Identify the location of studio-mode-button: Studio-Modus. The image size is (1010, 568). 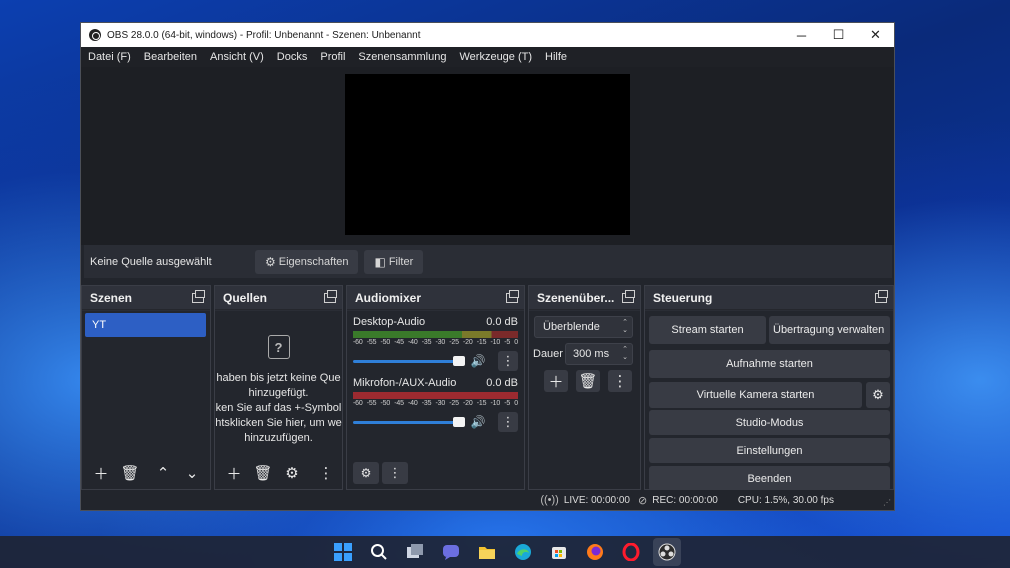
(769, 422).